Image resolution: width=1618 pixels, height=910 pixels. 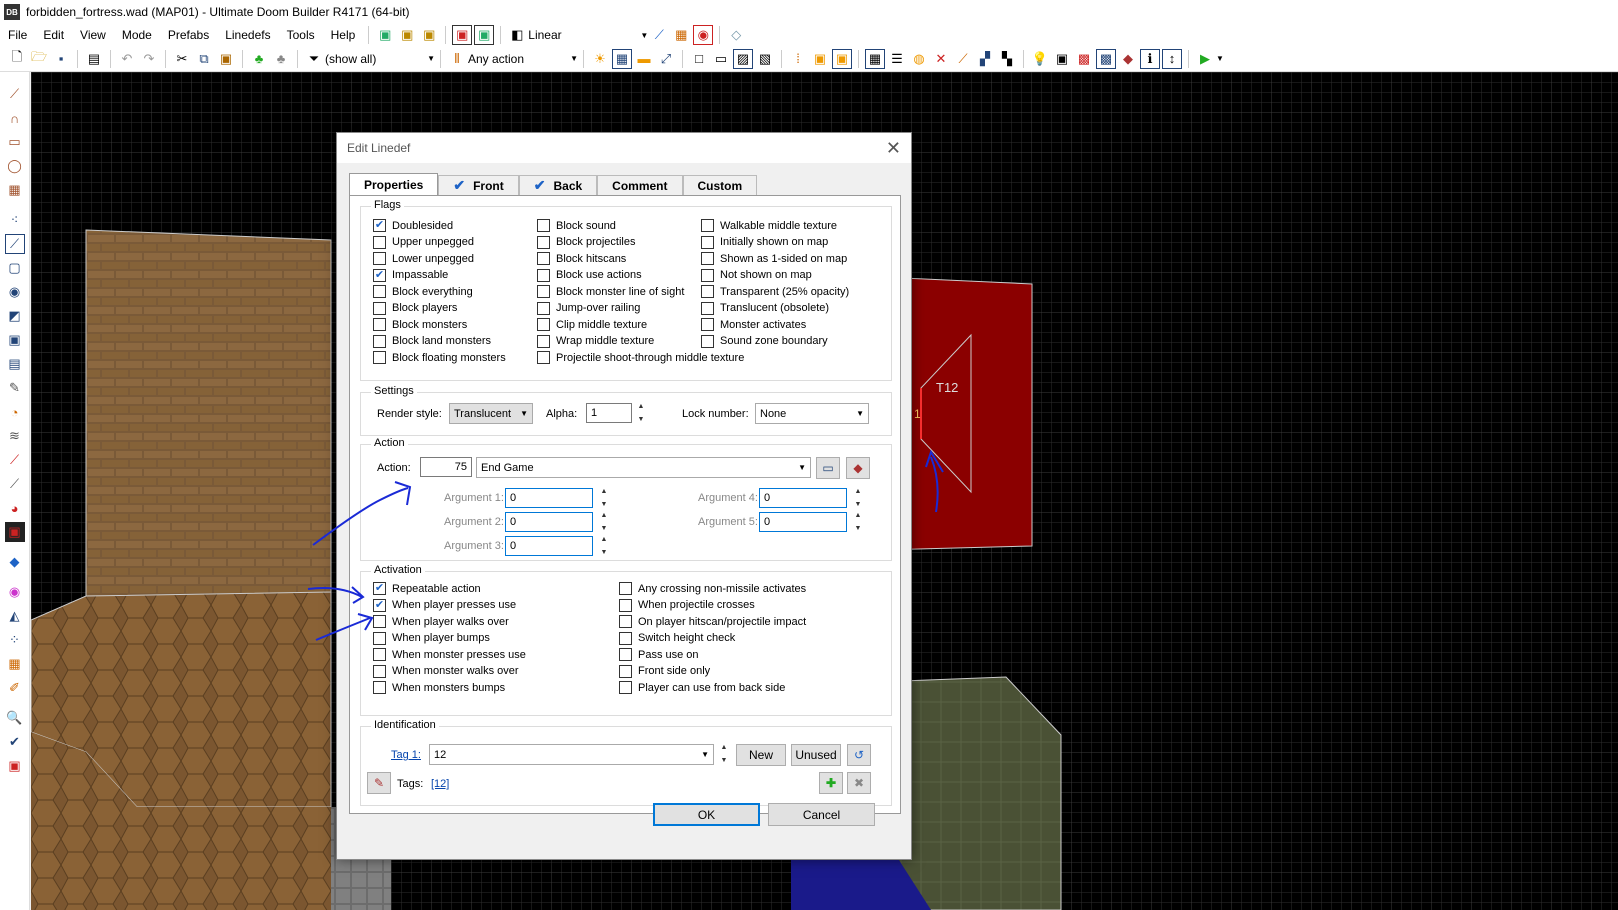 What do you see at coordinates (659, 35) in the screenshot?
I see `curve-icon: ⟋` at bounding box center [659, 35].